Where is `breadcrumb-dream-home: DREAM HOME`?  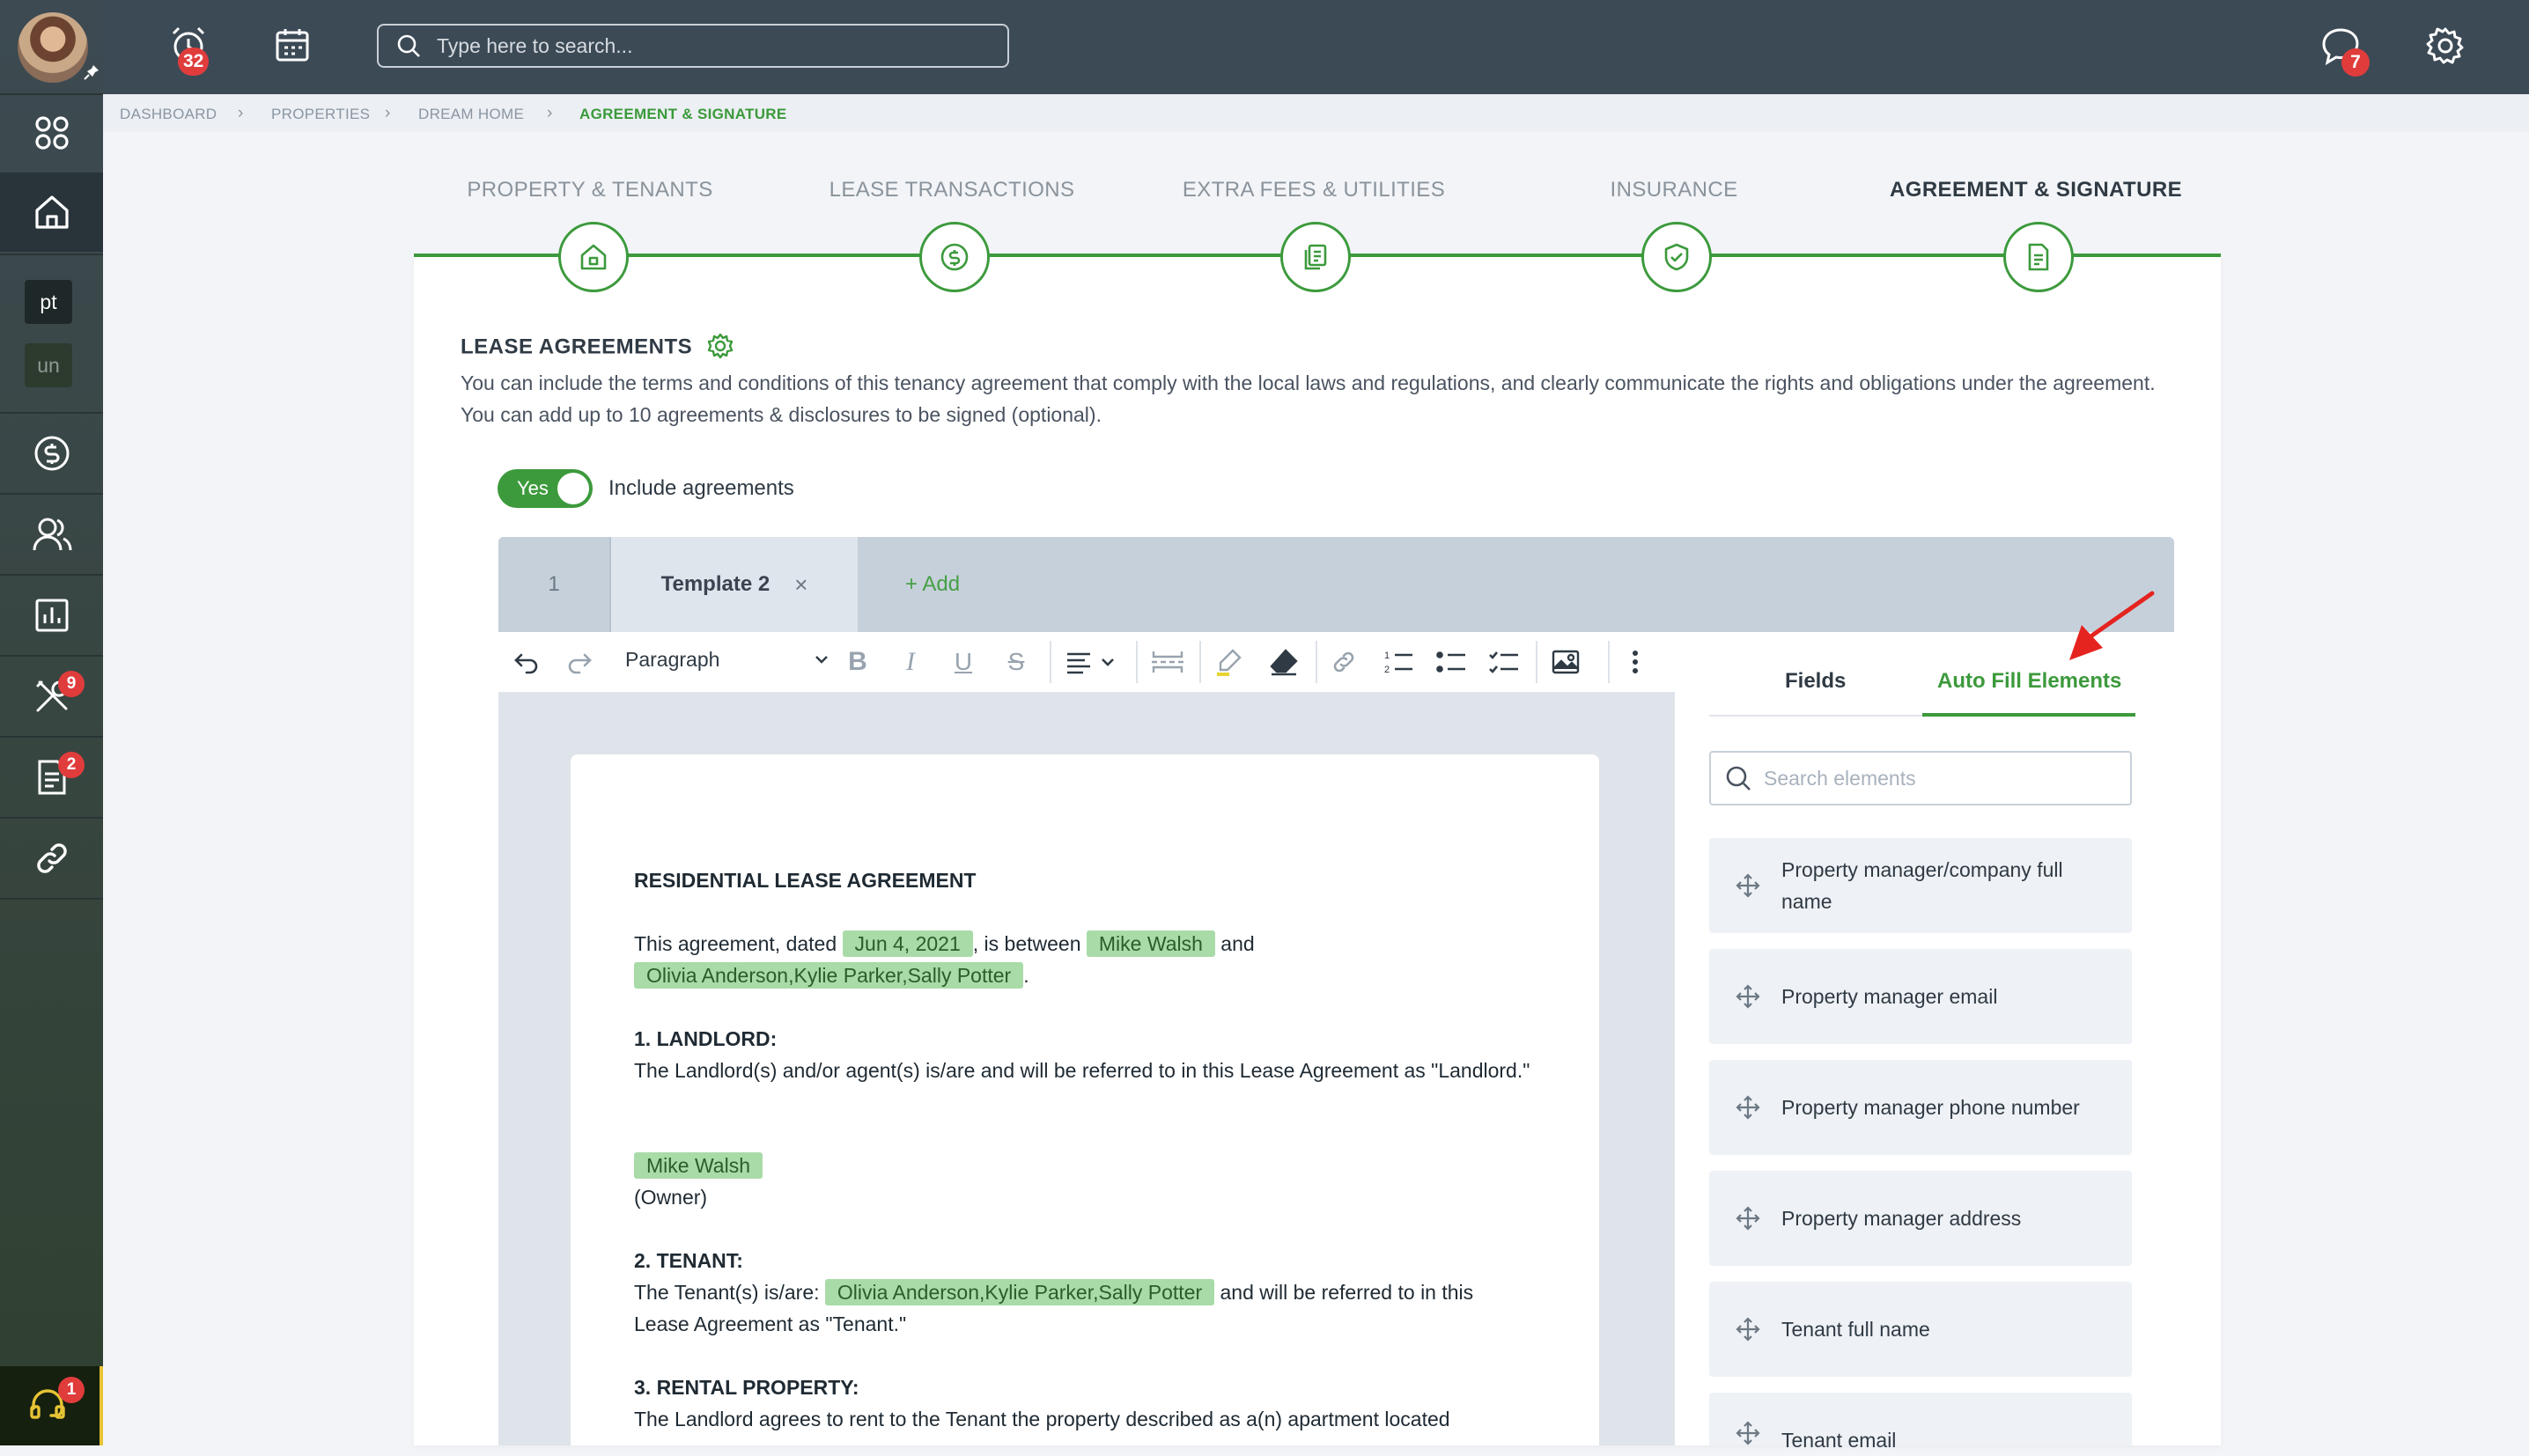 breadcrumb-dream-home: DREAM HOME is located at coordinates (471, 114).